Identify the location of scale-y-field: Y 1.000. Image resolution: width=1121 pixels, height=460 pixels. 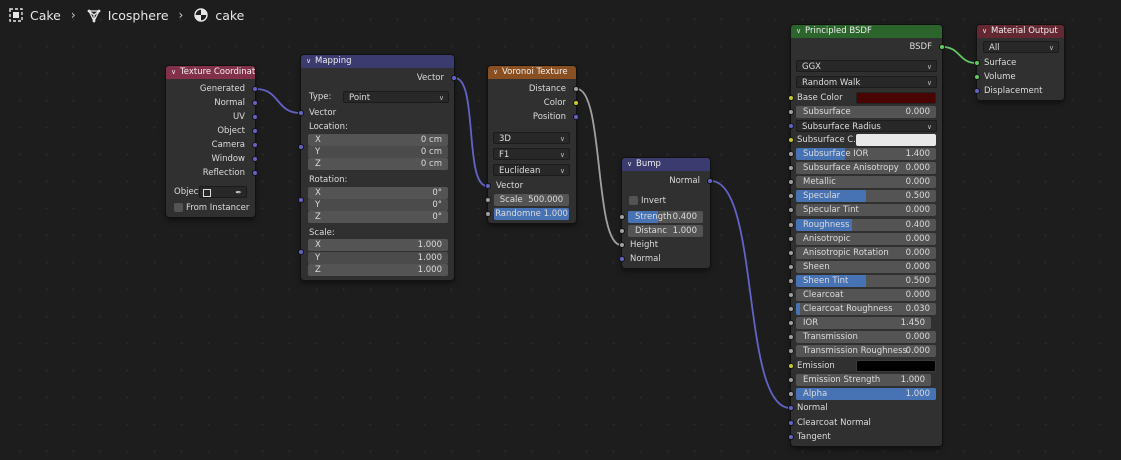
(378, 258).